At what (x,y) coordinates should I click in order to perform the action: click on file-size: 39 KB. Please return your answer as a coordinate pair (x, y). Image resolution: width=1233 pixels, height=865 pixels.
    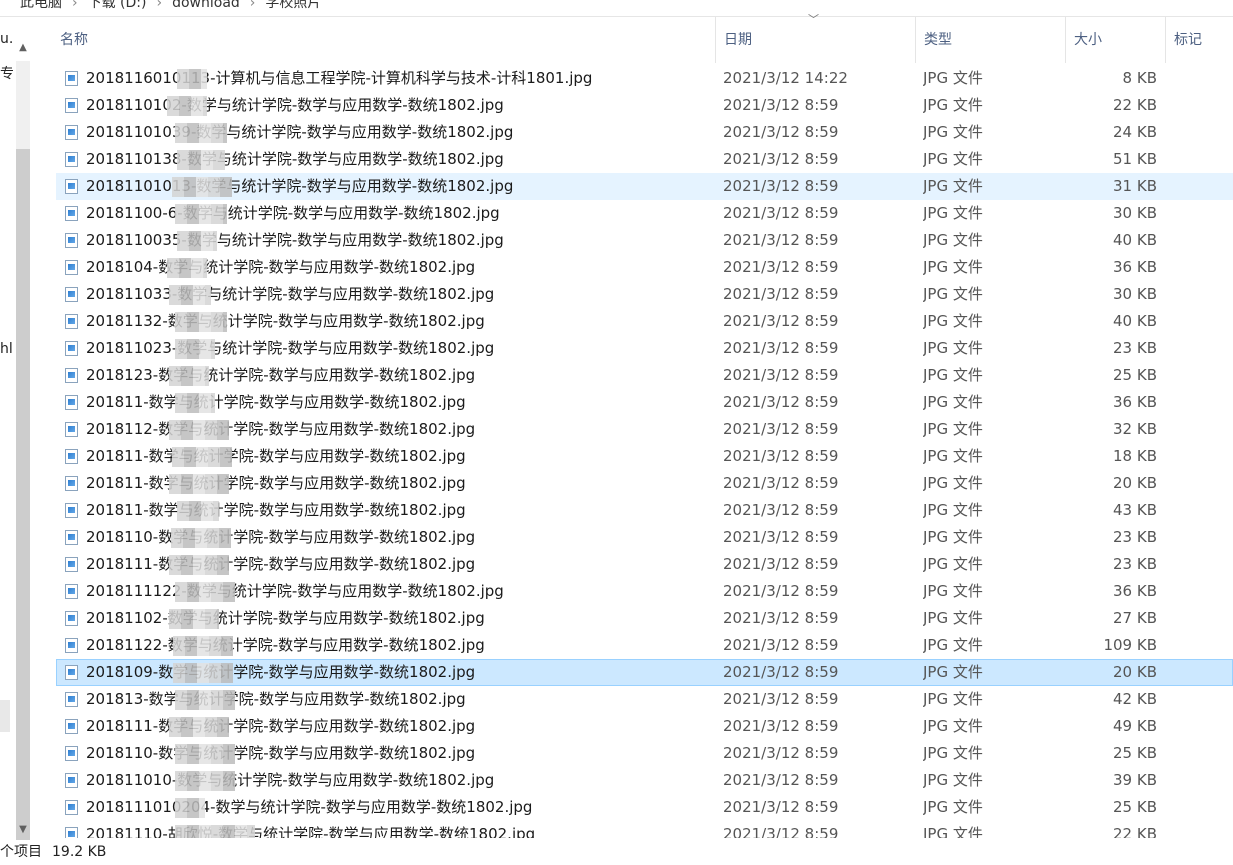
    Looking at the image, I should click on (1135, 780).